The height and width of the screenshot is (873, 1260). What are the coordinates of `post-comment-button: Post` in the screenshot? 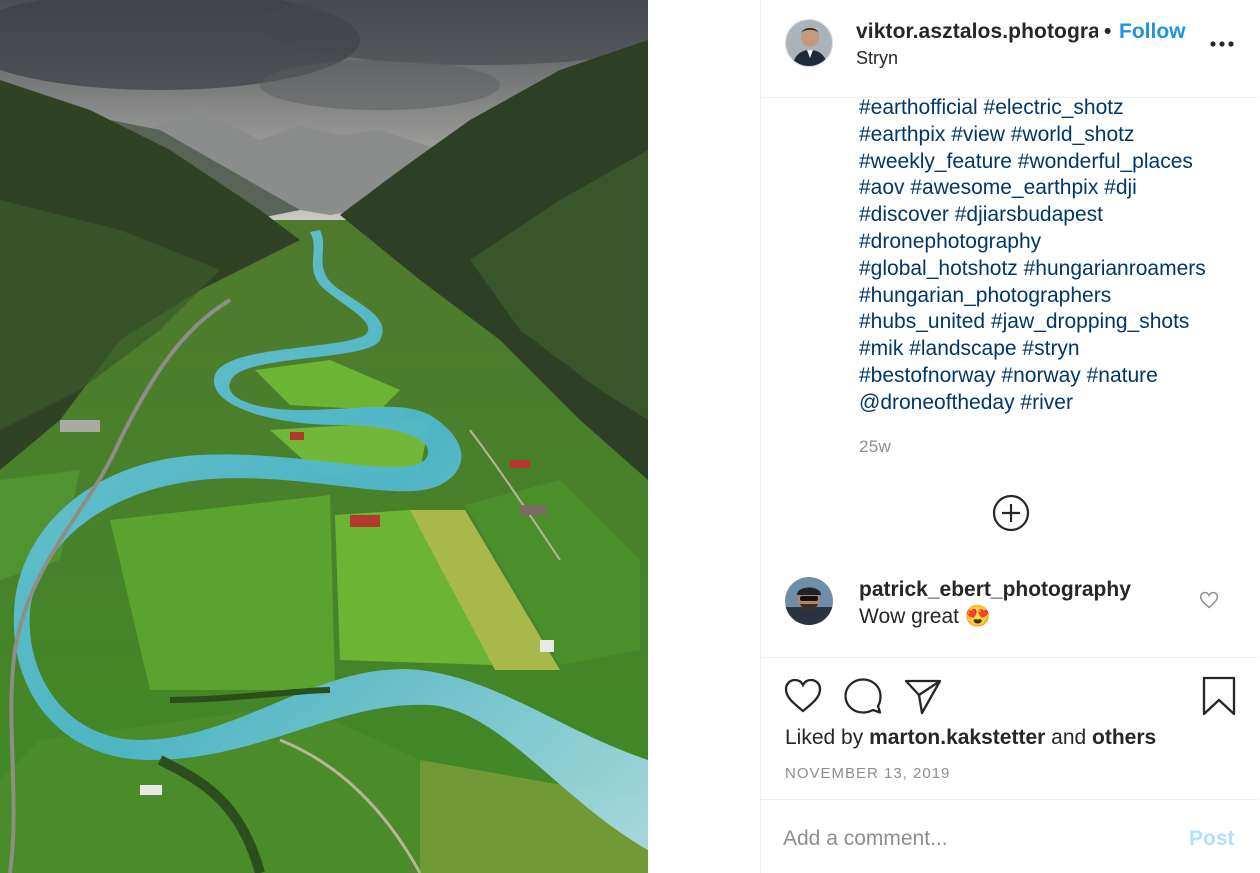 It's located at (1212, 839).